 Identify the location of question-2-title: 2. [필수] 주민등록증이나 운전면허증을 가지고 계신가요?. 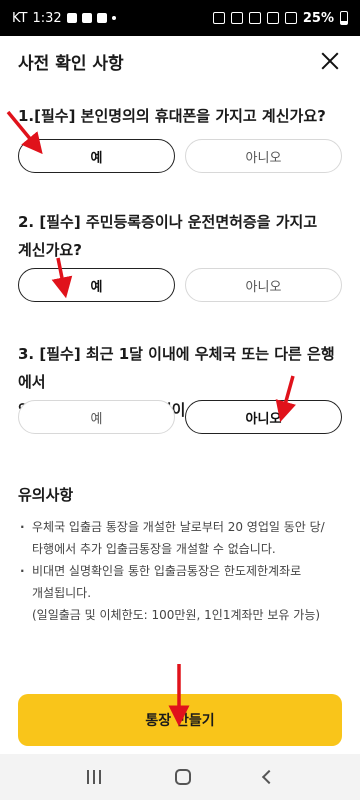
(183, 236).